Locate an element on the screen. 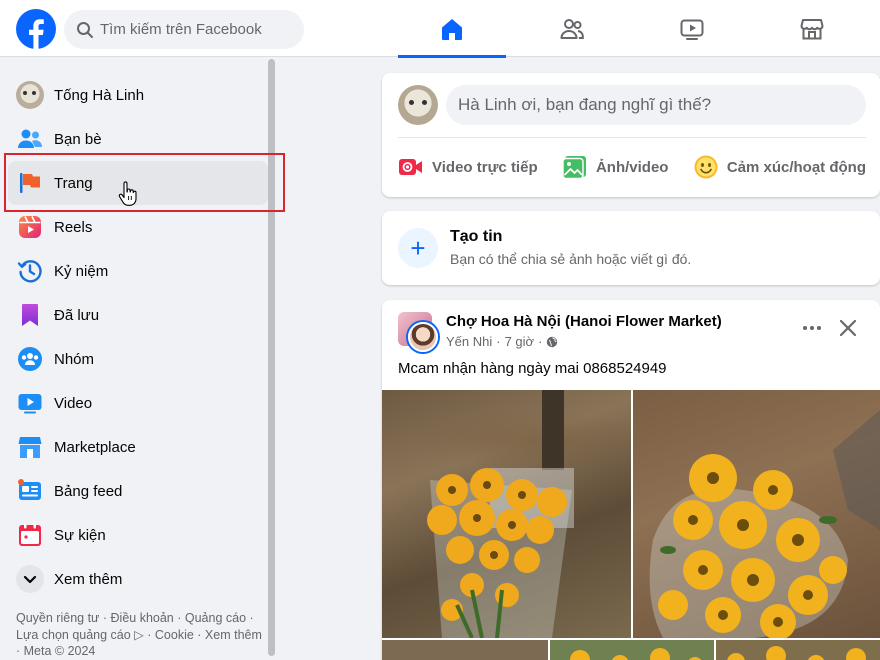 This screenshot has width=880, height=660. post-page-name: Chợ Hoa Hà Nội (Hanoi Flower Market) is located at coordinates (584, 321).